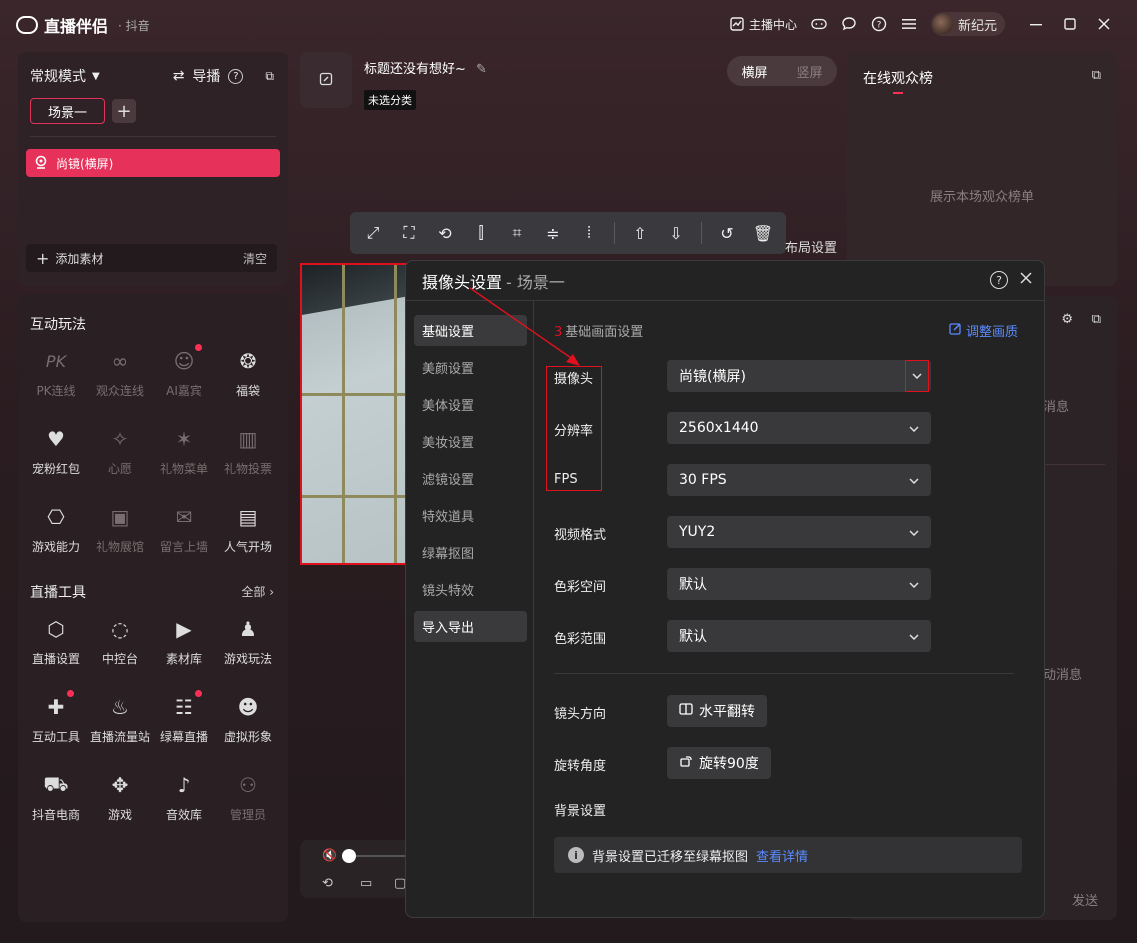 The width and height of the screenshot is (1137, 943). I want to click on tool-item: ☷ 绿幕直播, so click(184, 723).